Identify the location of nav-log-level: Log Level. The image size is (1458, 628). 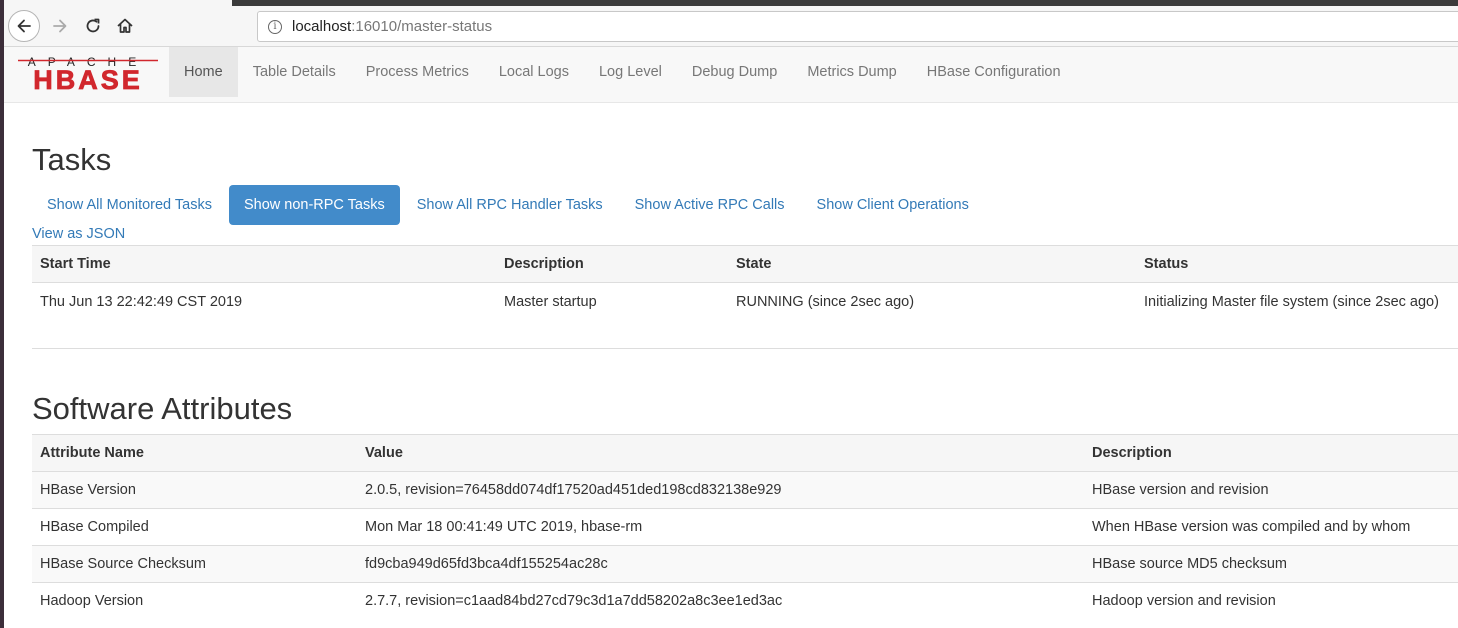
(630, 72).